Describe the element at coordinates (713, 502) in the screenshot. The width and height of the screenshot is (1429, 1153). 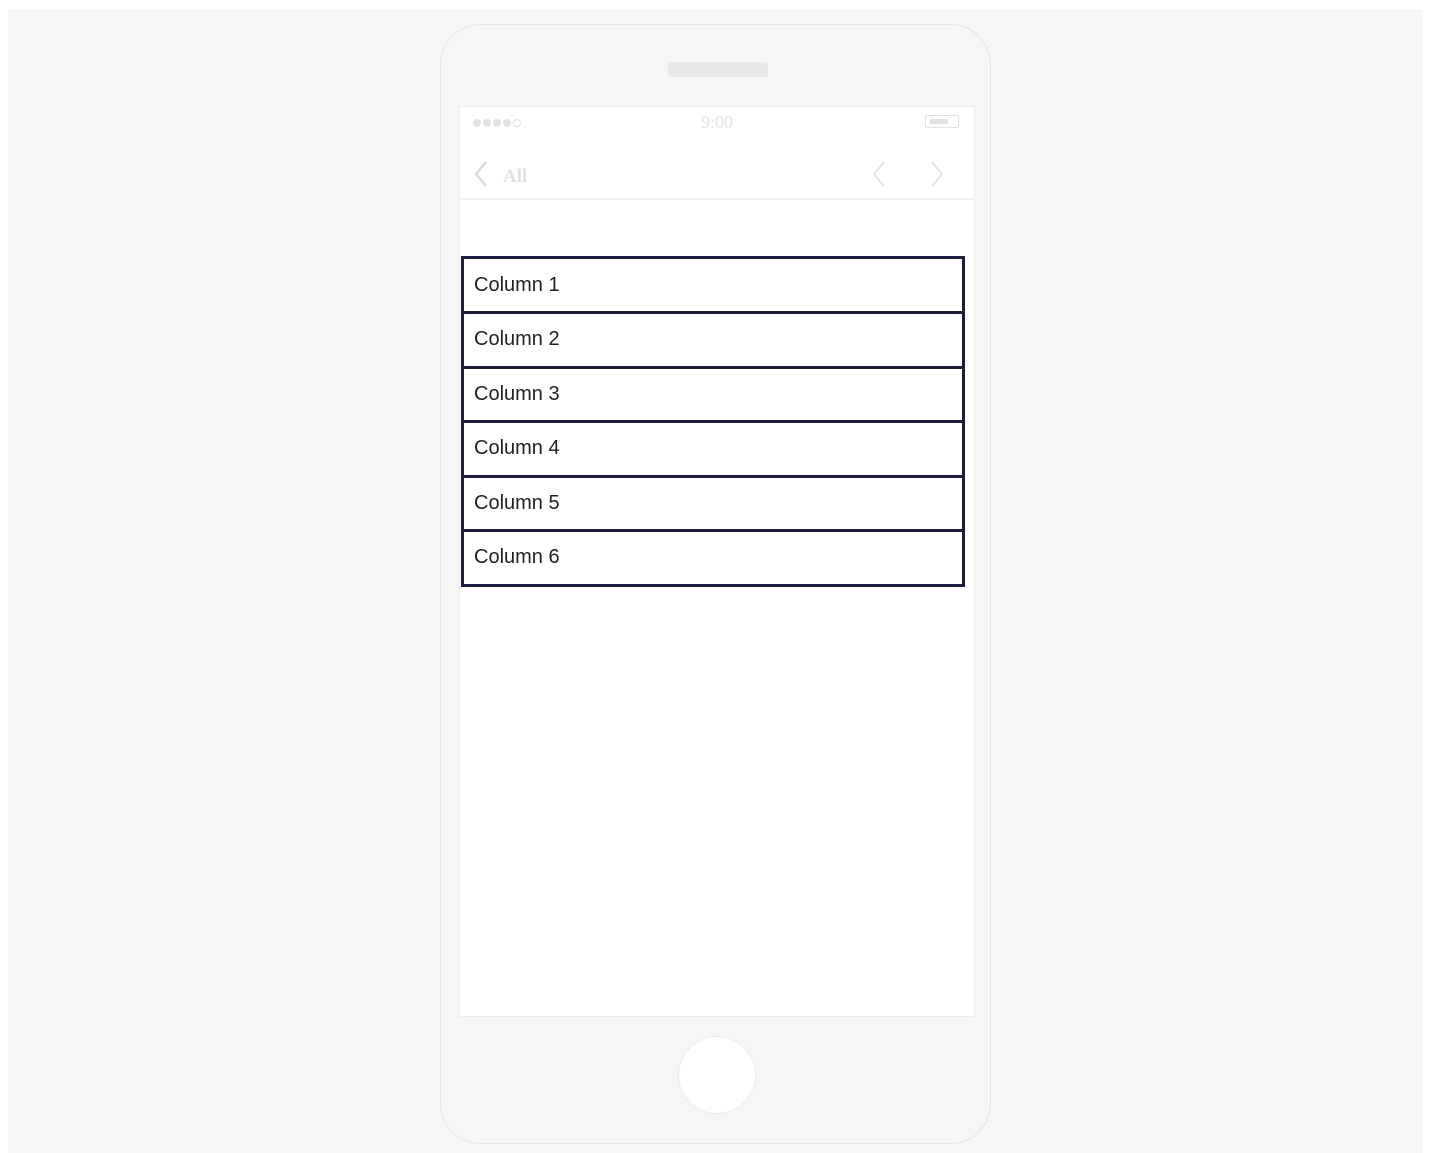
I see `list-item: Column 5` at that location.